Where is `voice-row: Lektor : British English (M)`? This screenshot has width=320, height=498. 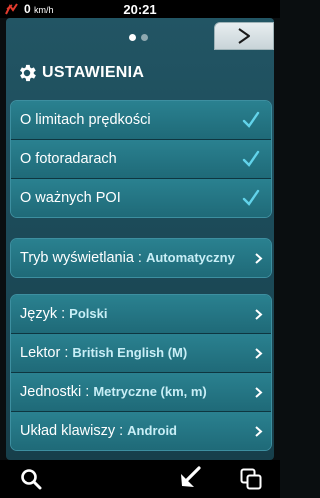
voice-row: Lektor : British English (M) is located at coordinates (141, 353).